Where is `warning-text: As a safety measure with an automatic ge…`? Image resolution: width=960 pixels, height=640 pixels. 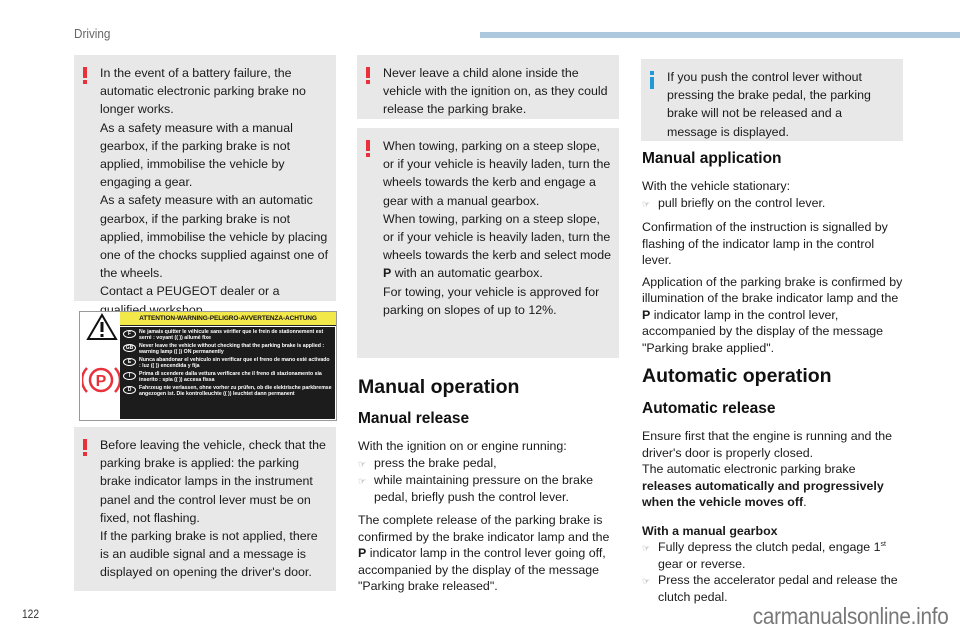
warning-text: As a safety measure with an automatic ge… is located at coordinates (214, 237).